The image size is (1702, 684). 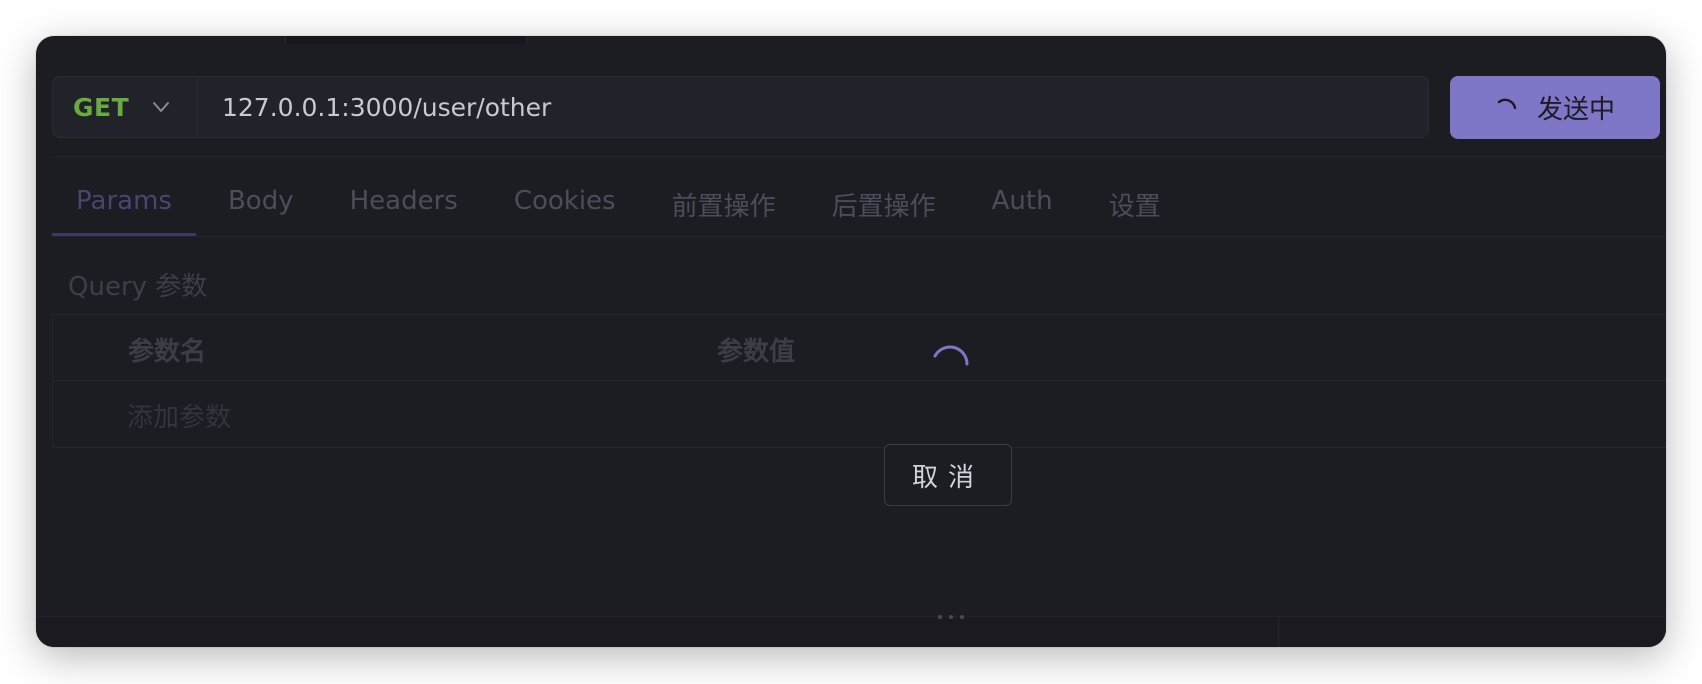 I want to click on divider, so click(x=1278, y=632).